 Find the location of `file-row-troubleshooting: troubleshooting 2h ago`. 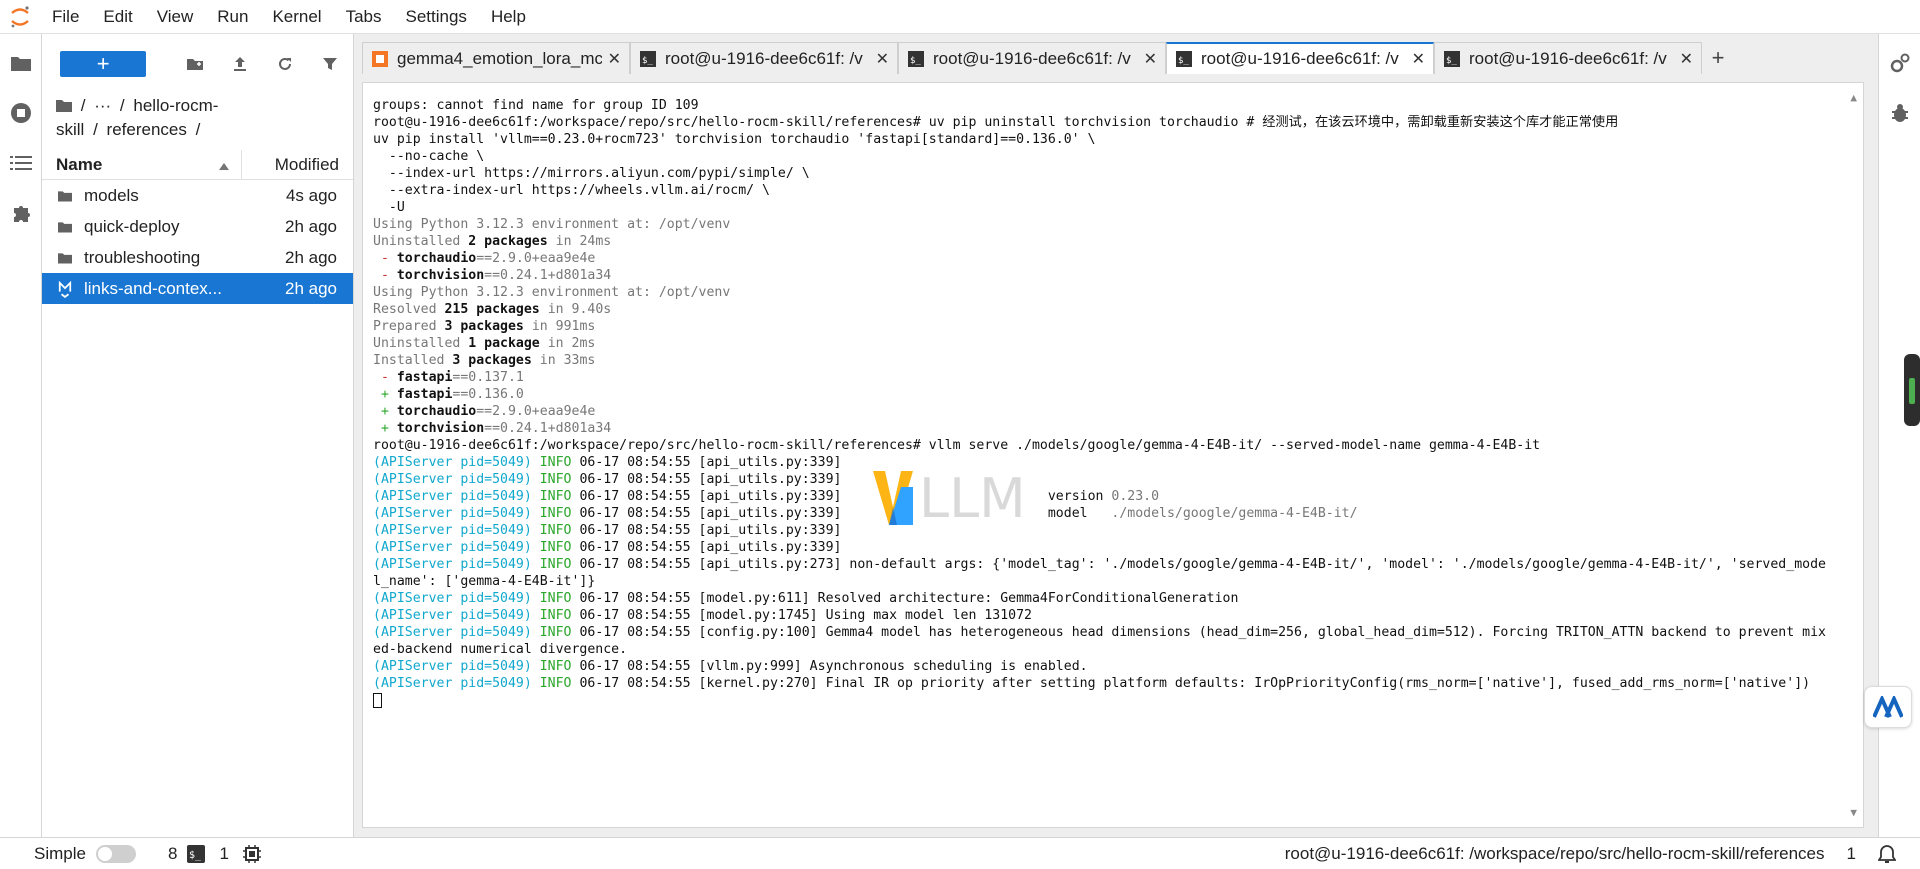

file-row-troubleshooting: troubleshooting 2h ago is located at coordinates (197, 257).